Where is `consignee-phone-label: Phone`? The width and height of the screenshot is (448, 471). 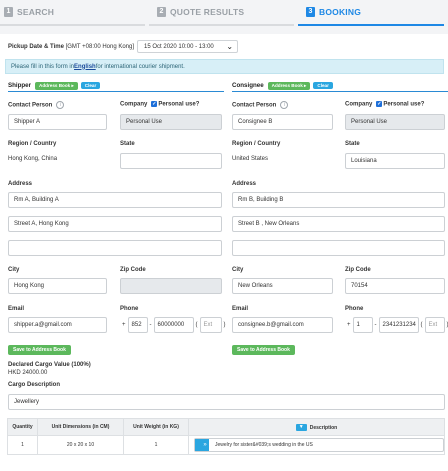
consignee-phone-label: Phone is located at coordinates (354, 309).